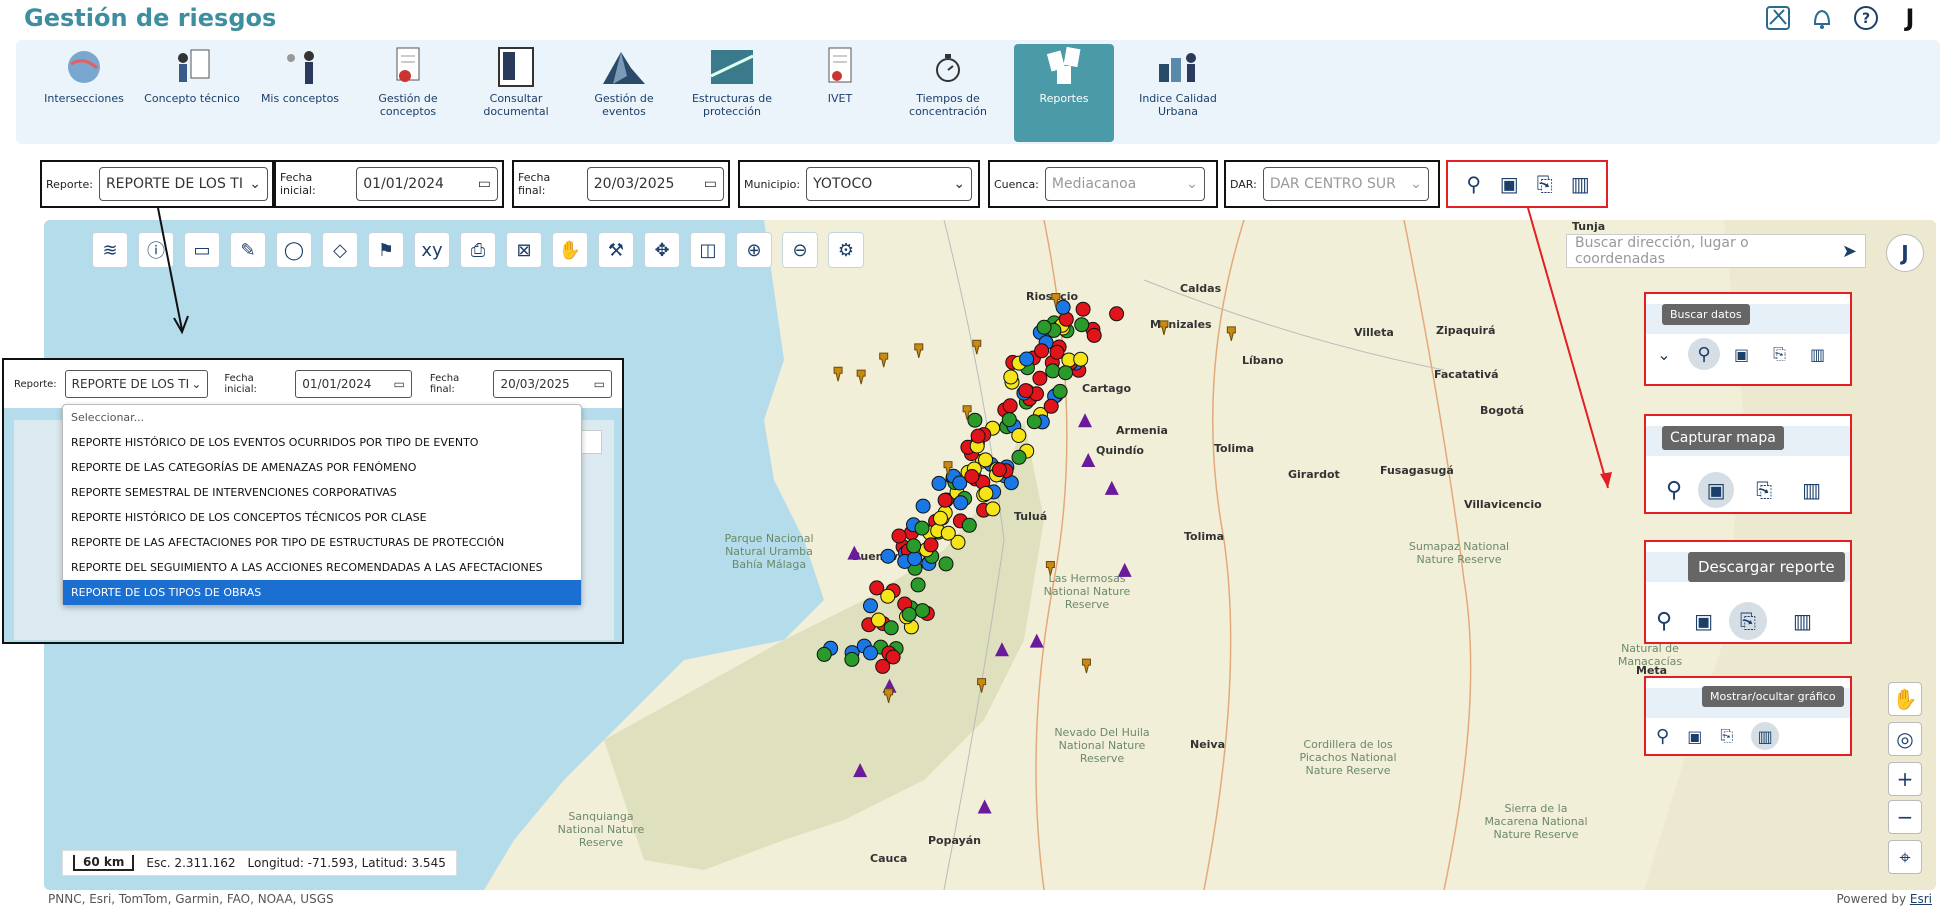 The width and height of the screenshot is (1940, 910). Describe the element at coordinates (1822, 18) in the screenshot. I see `bell-icon` at that location.